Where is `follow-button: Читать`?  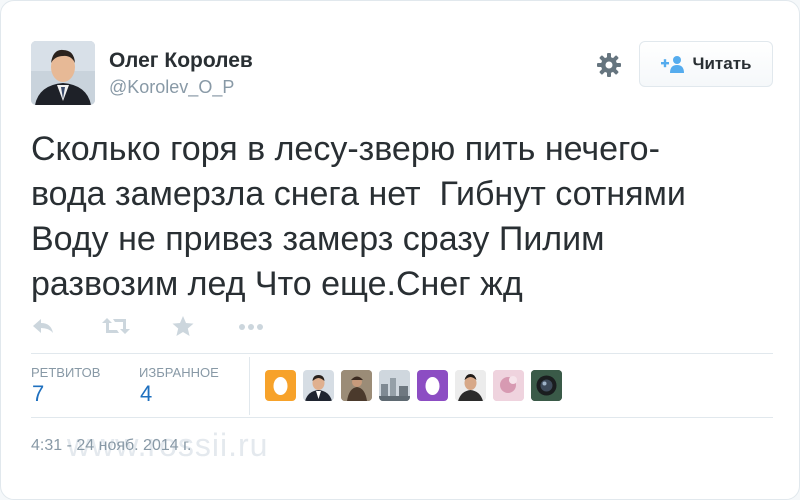
follow-button: Читать is located at coordinates (706, 64).